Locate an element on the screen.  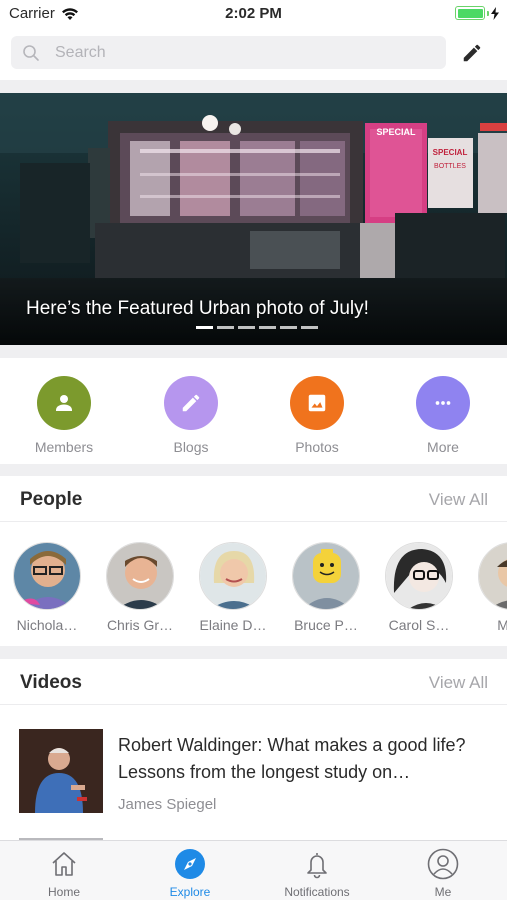
person-card: Mich is located at coordinates (488, 587).